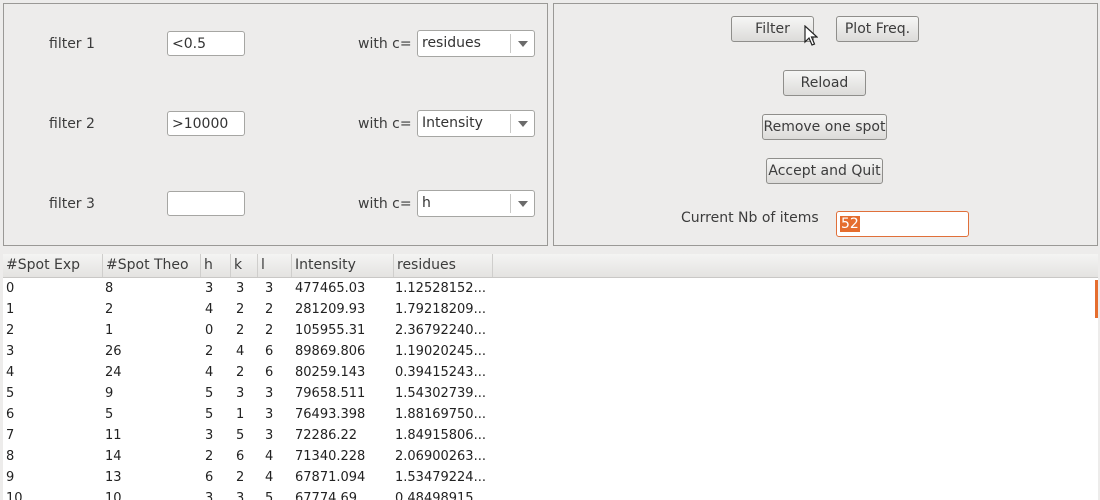 This screenshot has width=1100, height=500. Describe the element at coordinates (476, 203) in the screenshot. I see `filter-3-column-select: h` at that location.